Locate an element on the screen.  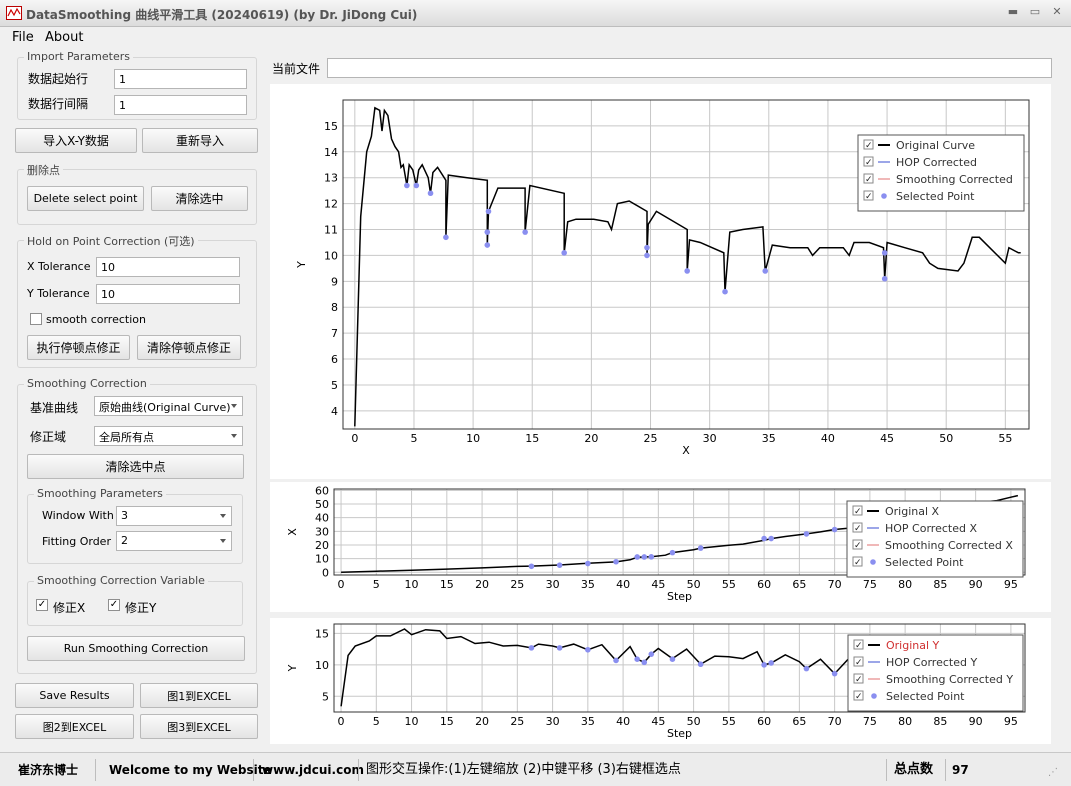
x-tick-label: 35 is located at coordinates (769, 438).